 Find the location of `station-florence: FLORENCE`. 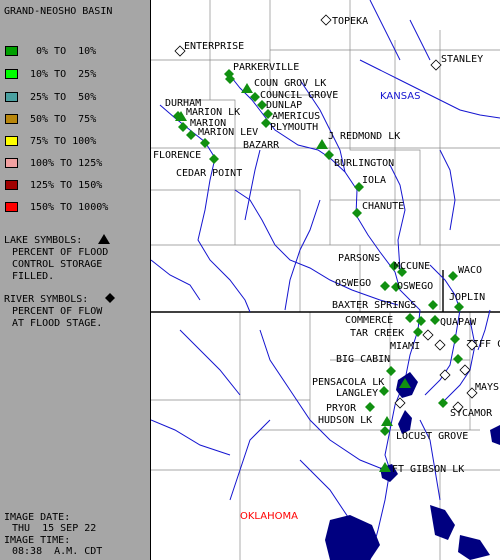

station-florence: FLORENCE is located at coordinates (186, 157).